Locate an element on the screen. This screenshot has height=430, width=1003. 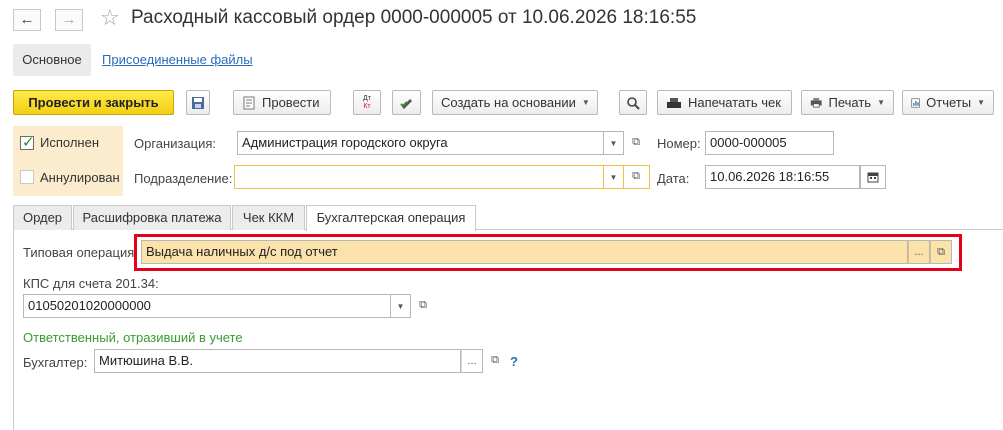
number-field: 0000-000005 is located at coordinates (769, 143).